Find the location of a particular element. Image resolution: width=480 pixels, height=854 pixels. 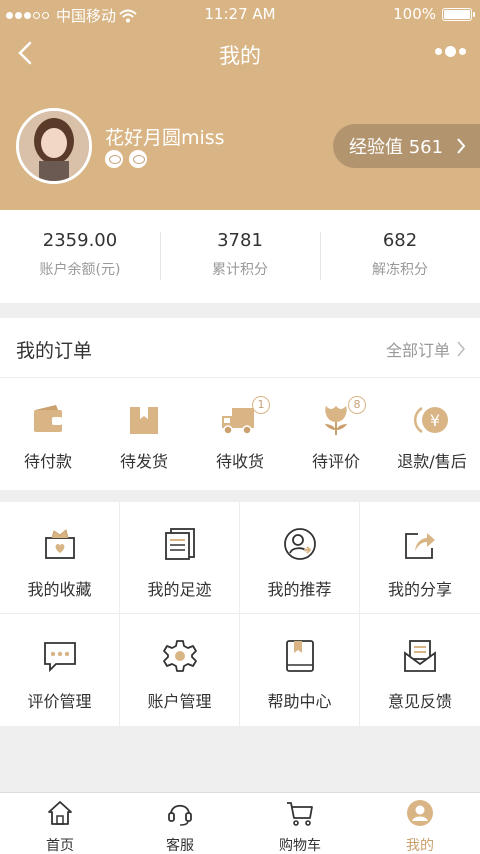

order-to-review: 8 待评价 is located at coordinates (336, 434).